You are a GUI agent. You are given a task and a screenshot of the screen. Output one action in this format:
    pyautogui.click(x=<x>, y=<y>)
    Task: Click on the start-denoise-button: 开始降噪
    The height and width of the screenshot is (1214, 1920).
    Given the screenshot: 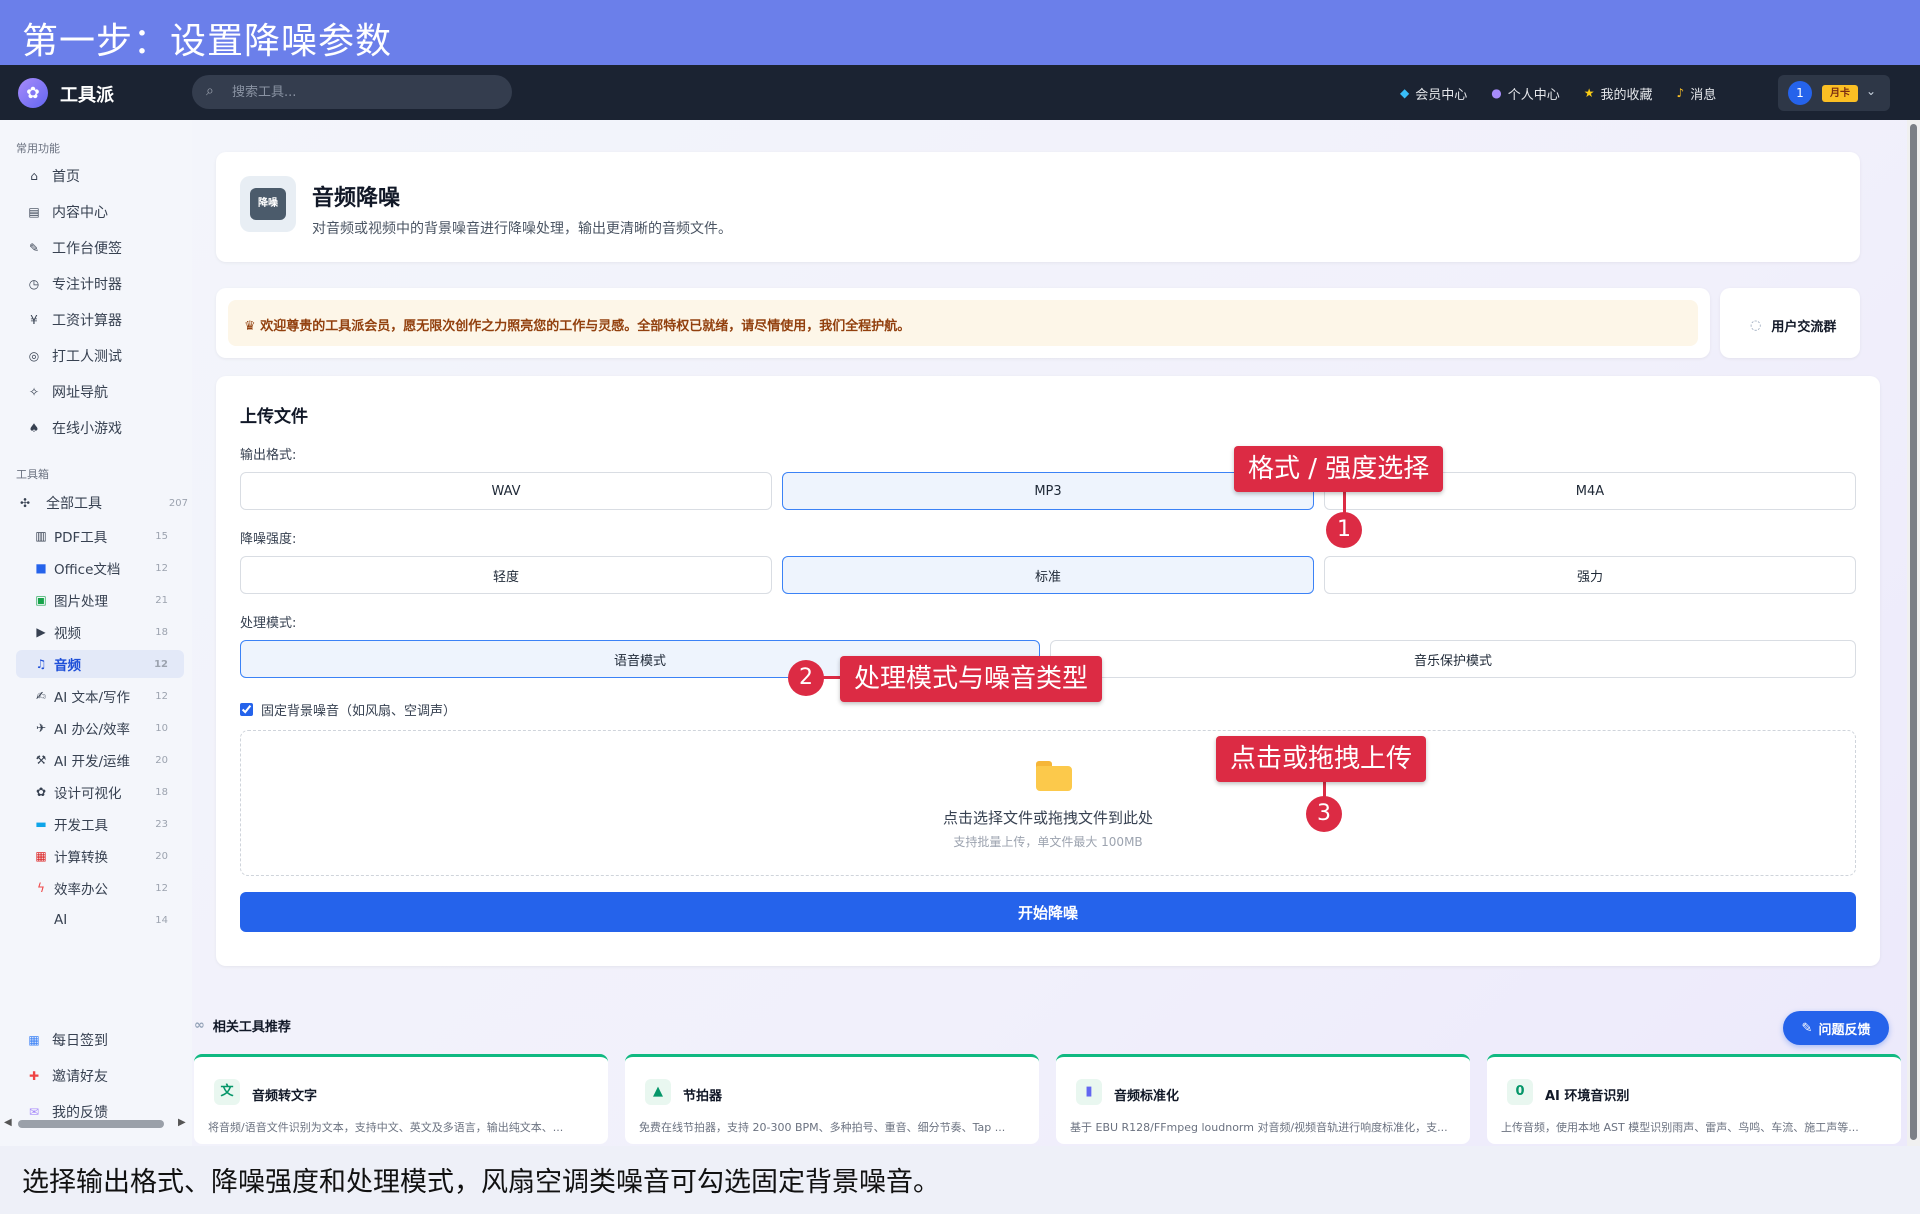 What is the action you would take?
    pyautogui.click(x=1048, y=912)
    